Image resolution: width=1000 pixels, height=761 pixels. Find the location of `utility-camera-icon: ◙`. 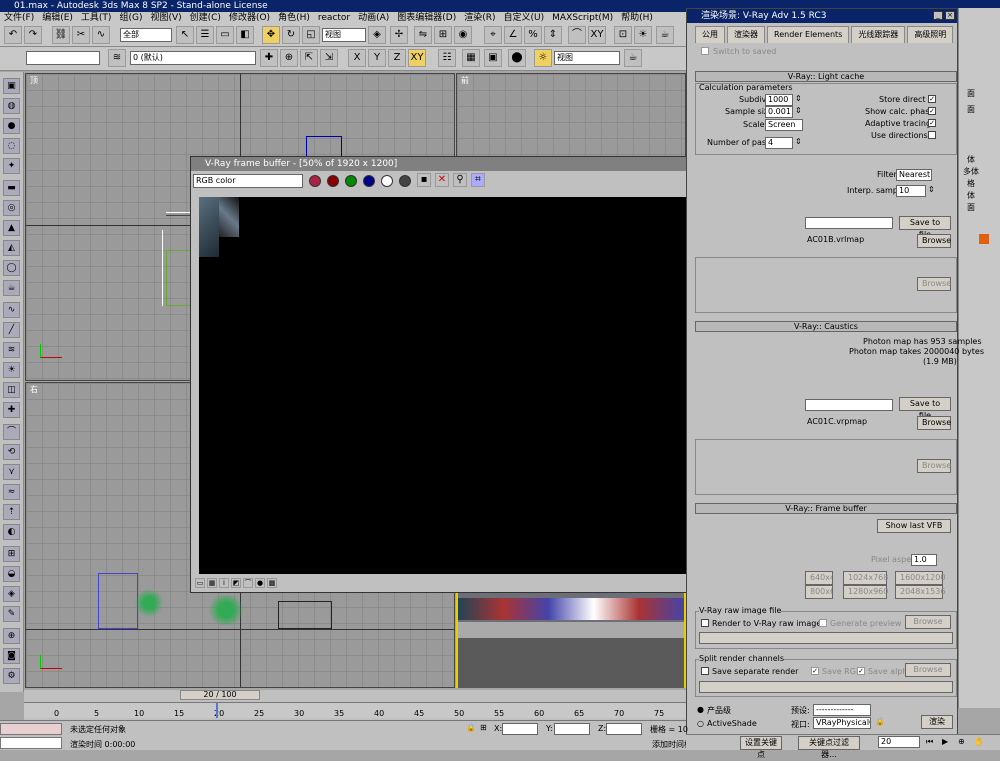

utility-camera-icon: ◙ is located at coordinates (11, 656).